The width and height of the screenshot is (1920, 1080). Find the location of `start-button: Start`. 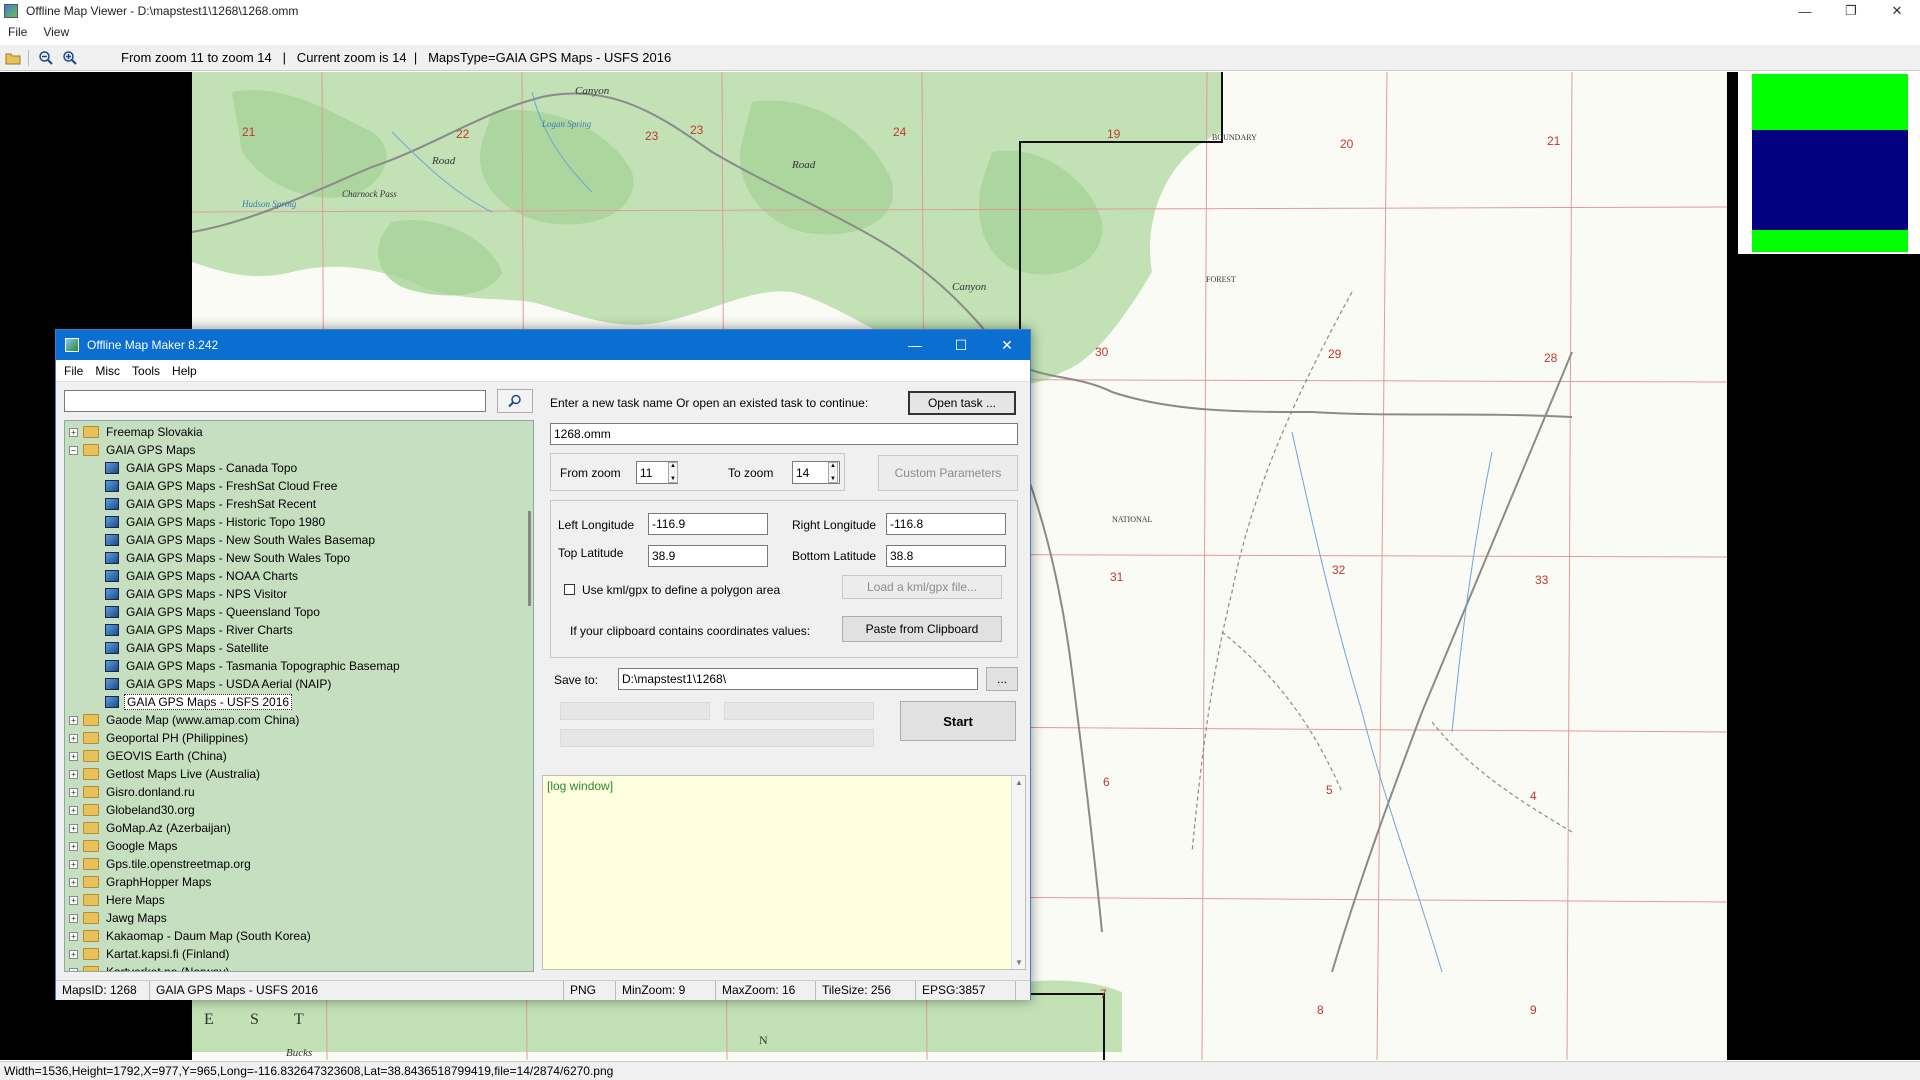

start-button: Start is located at coordinates (958, 721).